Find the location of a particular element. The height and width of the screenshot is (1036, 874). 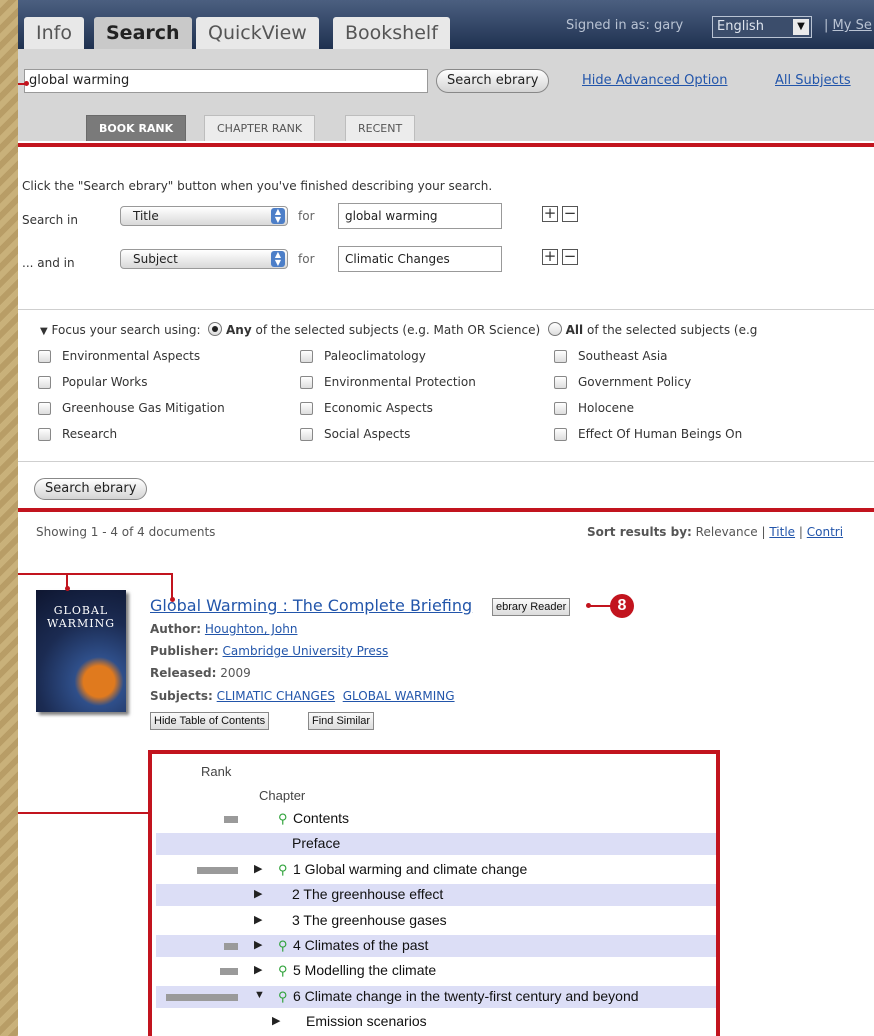

tab-search: Search is located at coordinates (143, 33).